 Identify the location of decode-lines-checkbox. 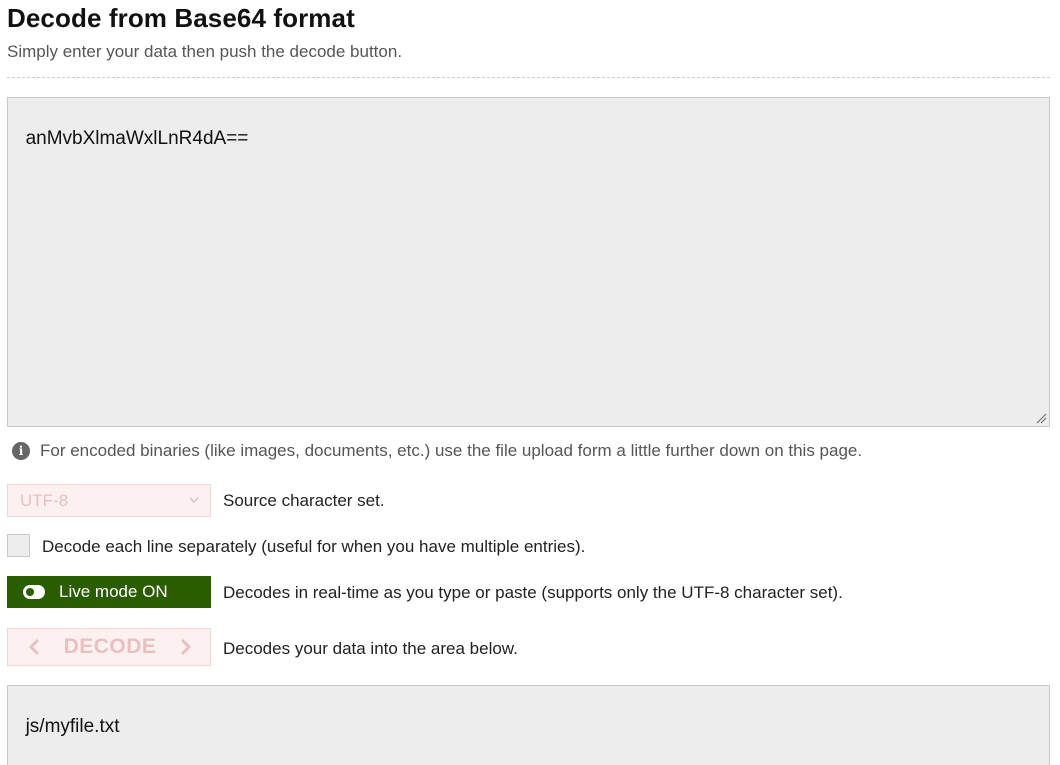
(18, 545).